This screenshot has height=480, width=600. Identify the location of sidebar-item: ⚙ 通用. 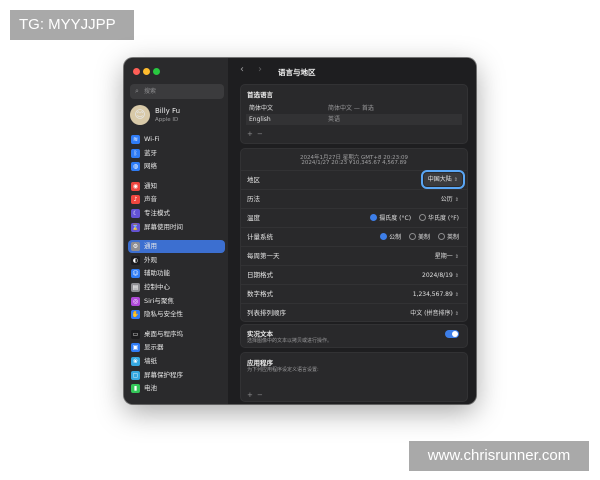
(176, 247).